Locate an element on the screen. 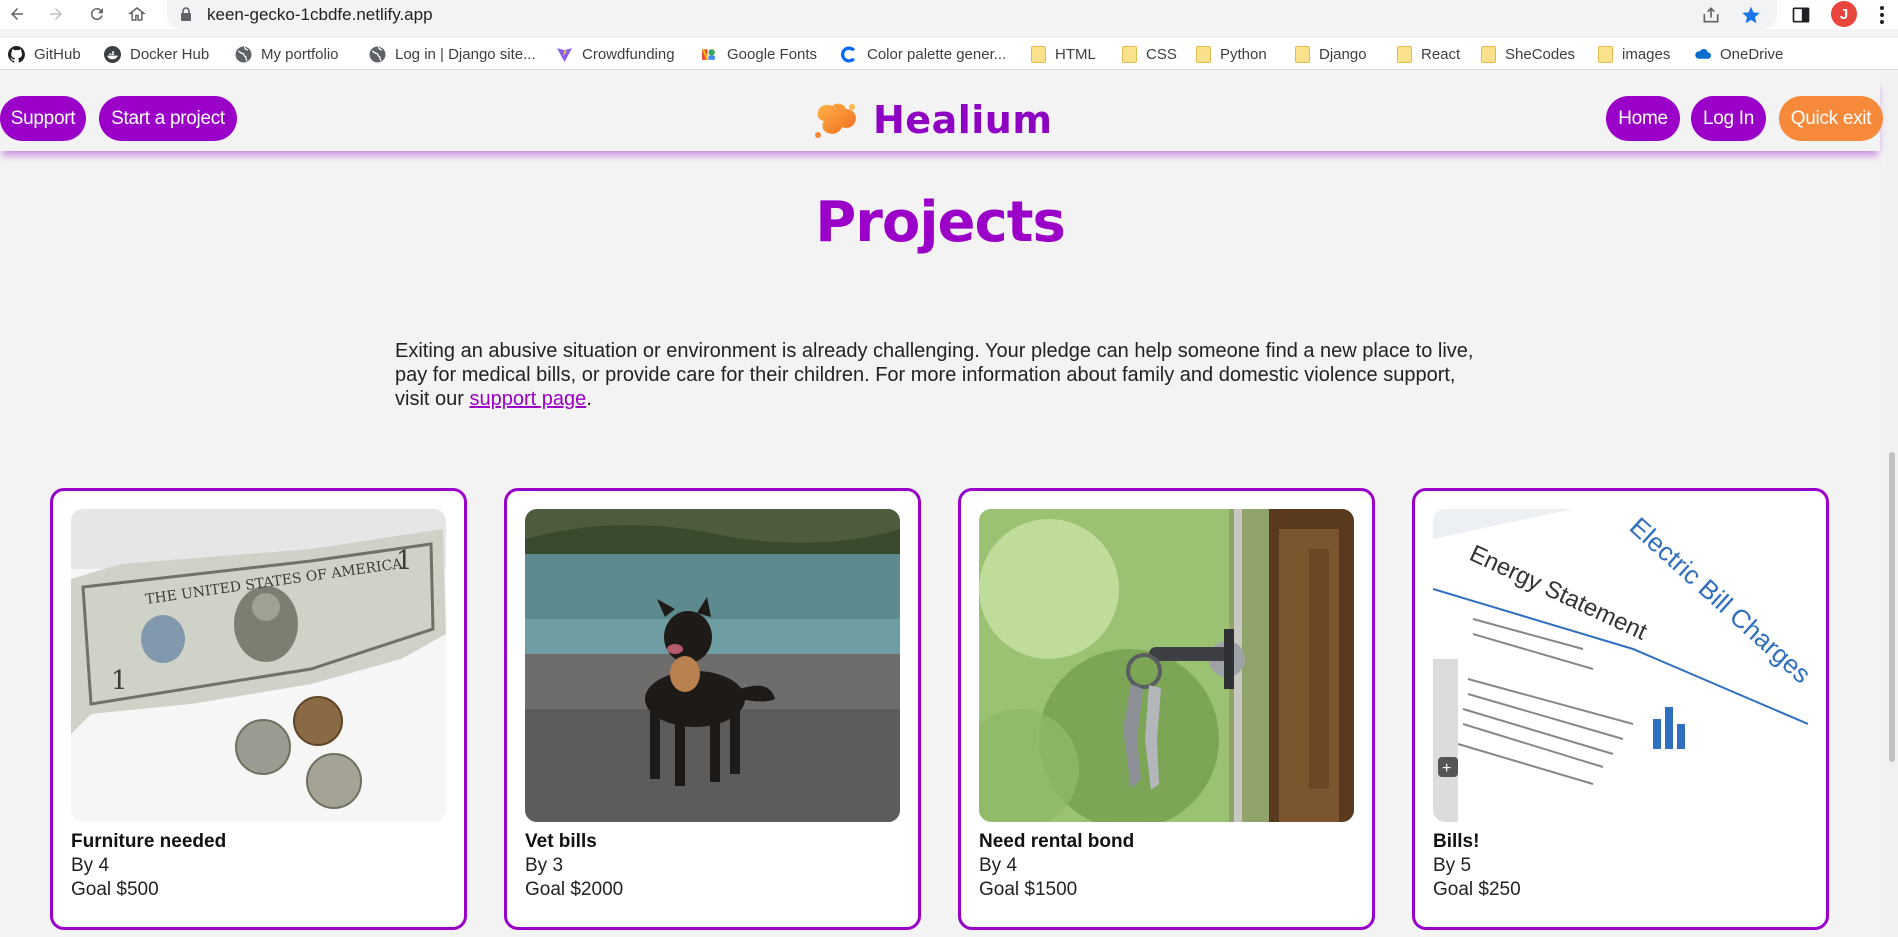 This screenshot has height=937, width=1898. support-button: Support is located at coordinates (43, 118).